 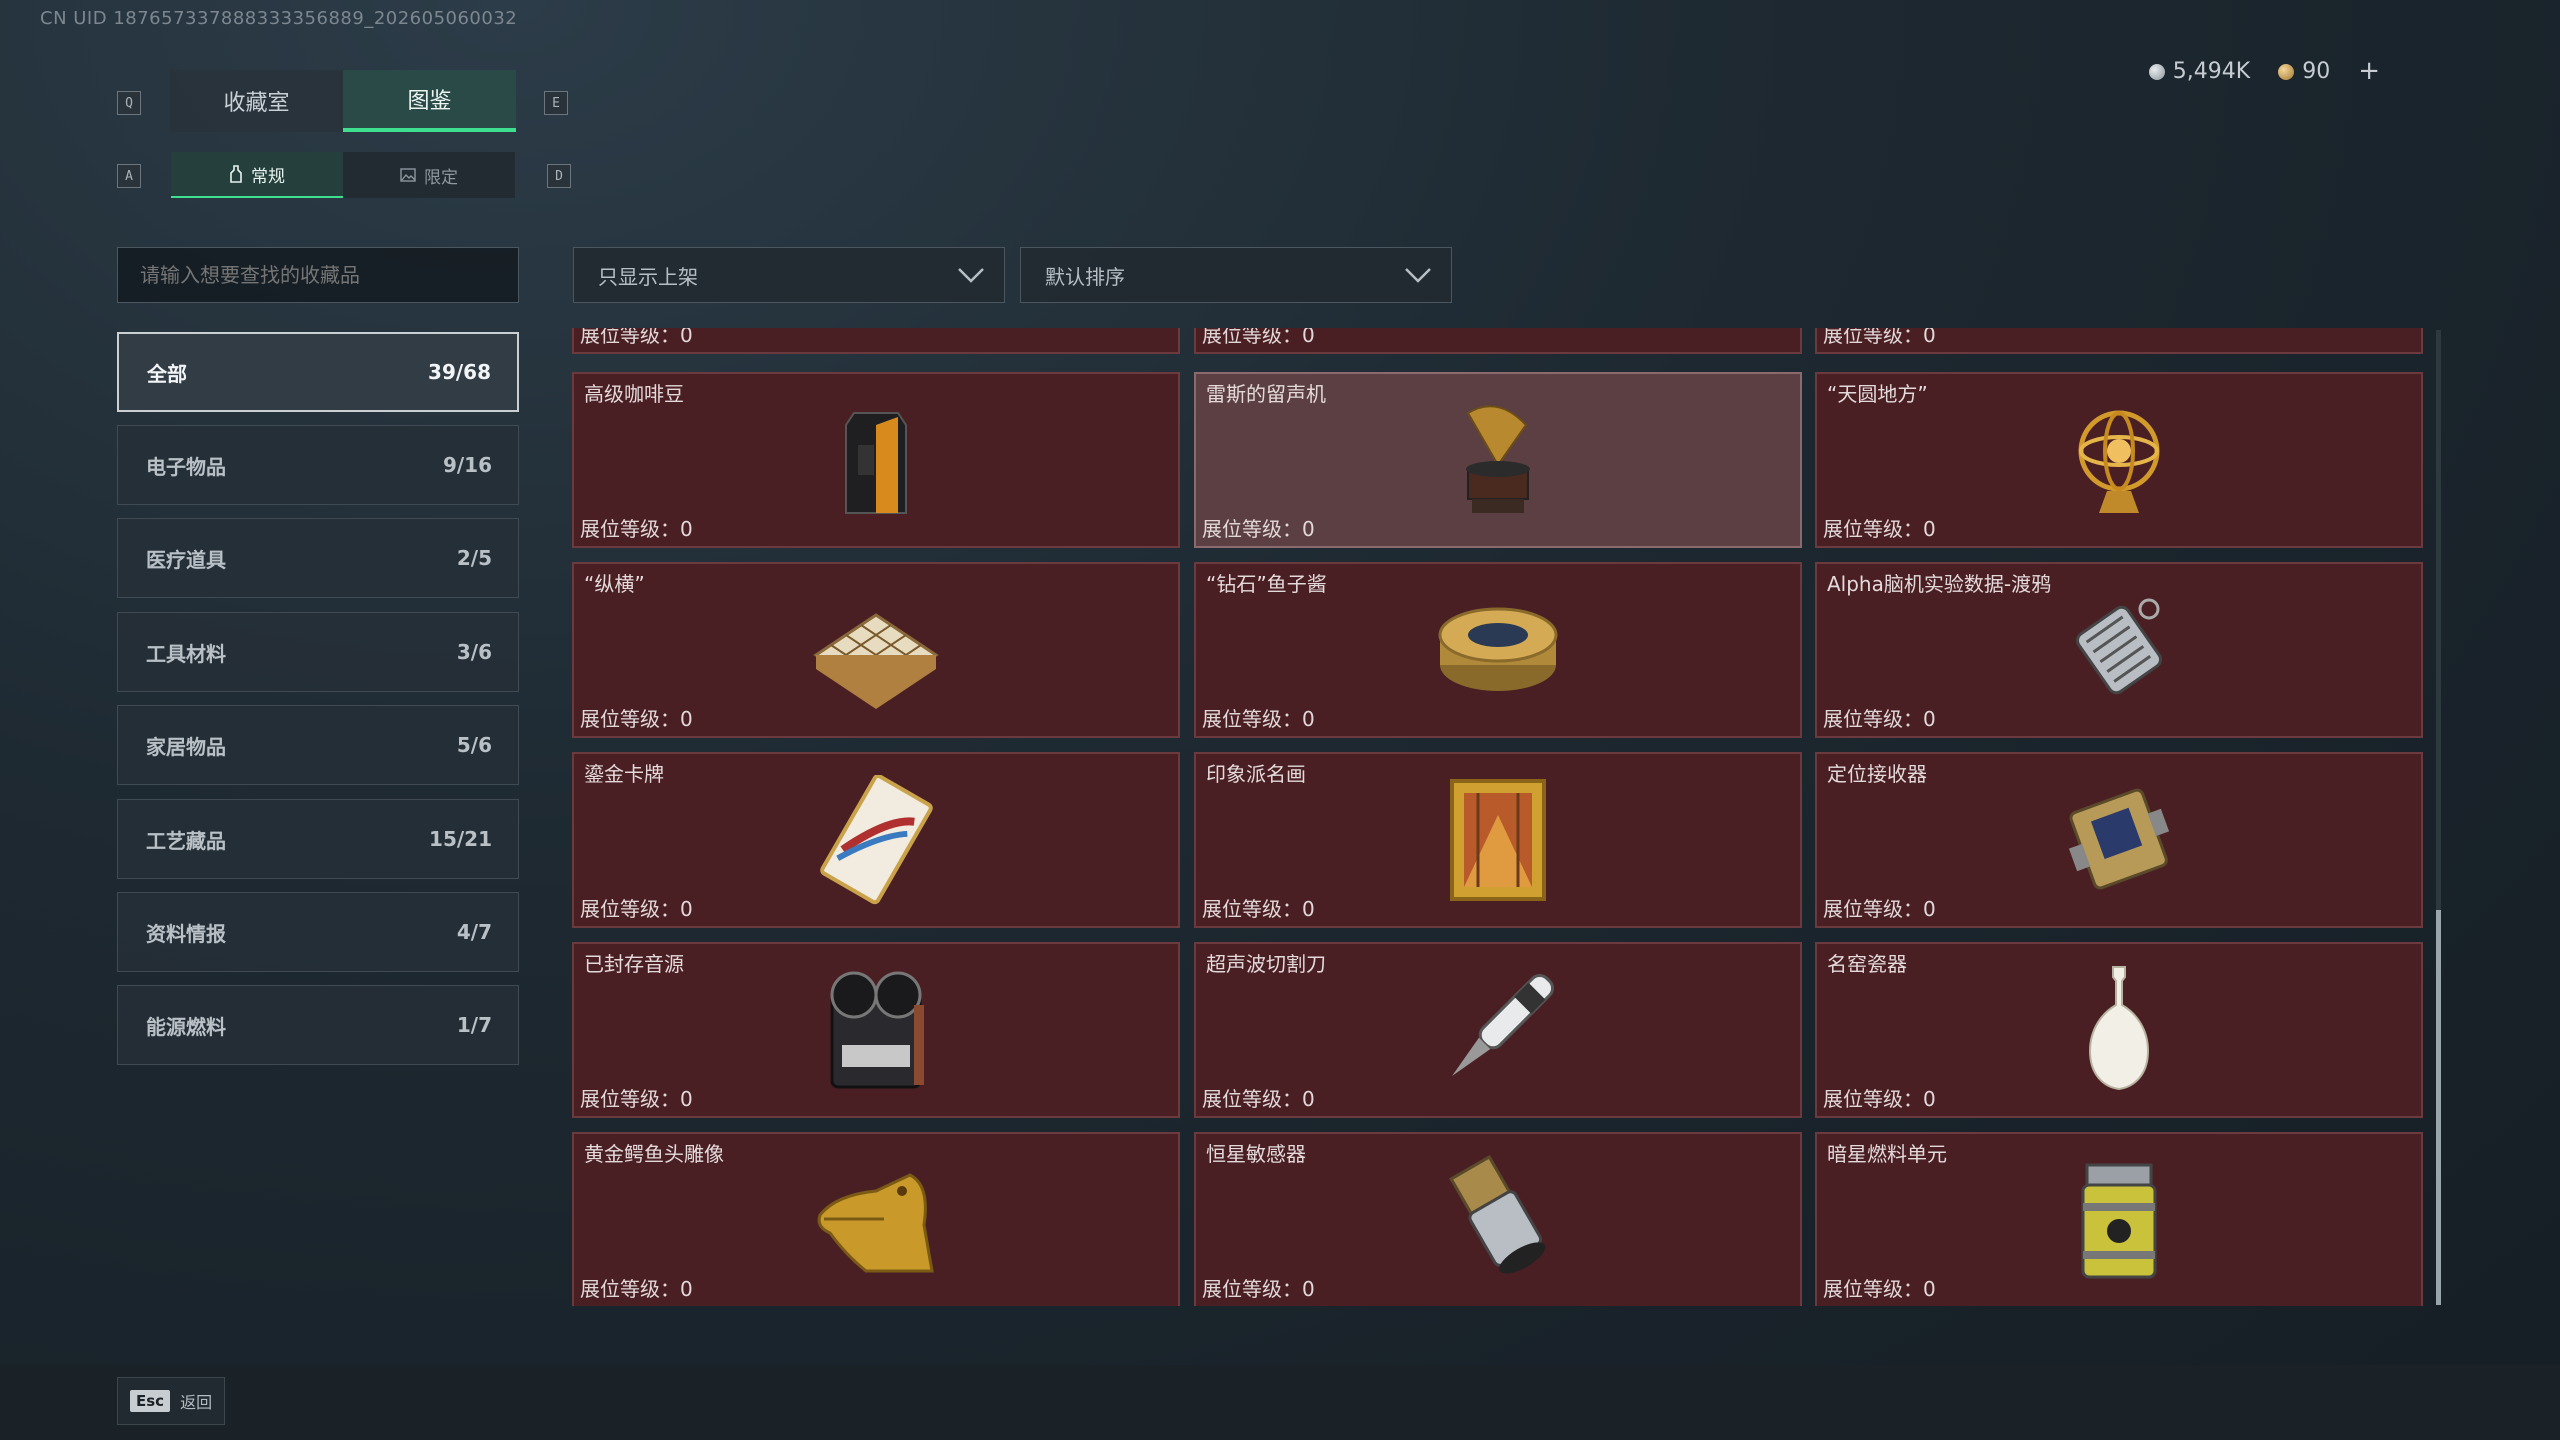 I want to click on item-name: Alpha脑机实验数据-渡鸦, so click(x=1939, y=584).